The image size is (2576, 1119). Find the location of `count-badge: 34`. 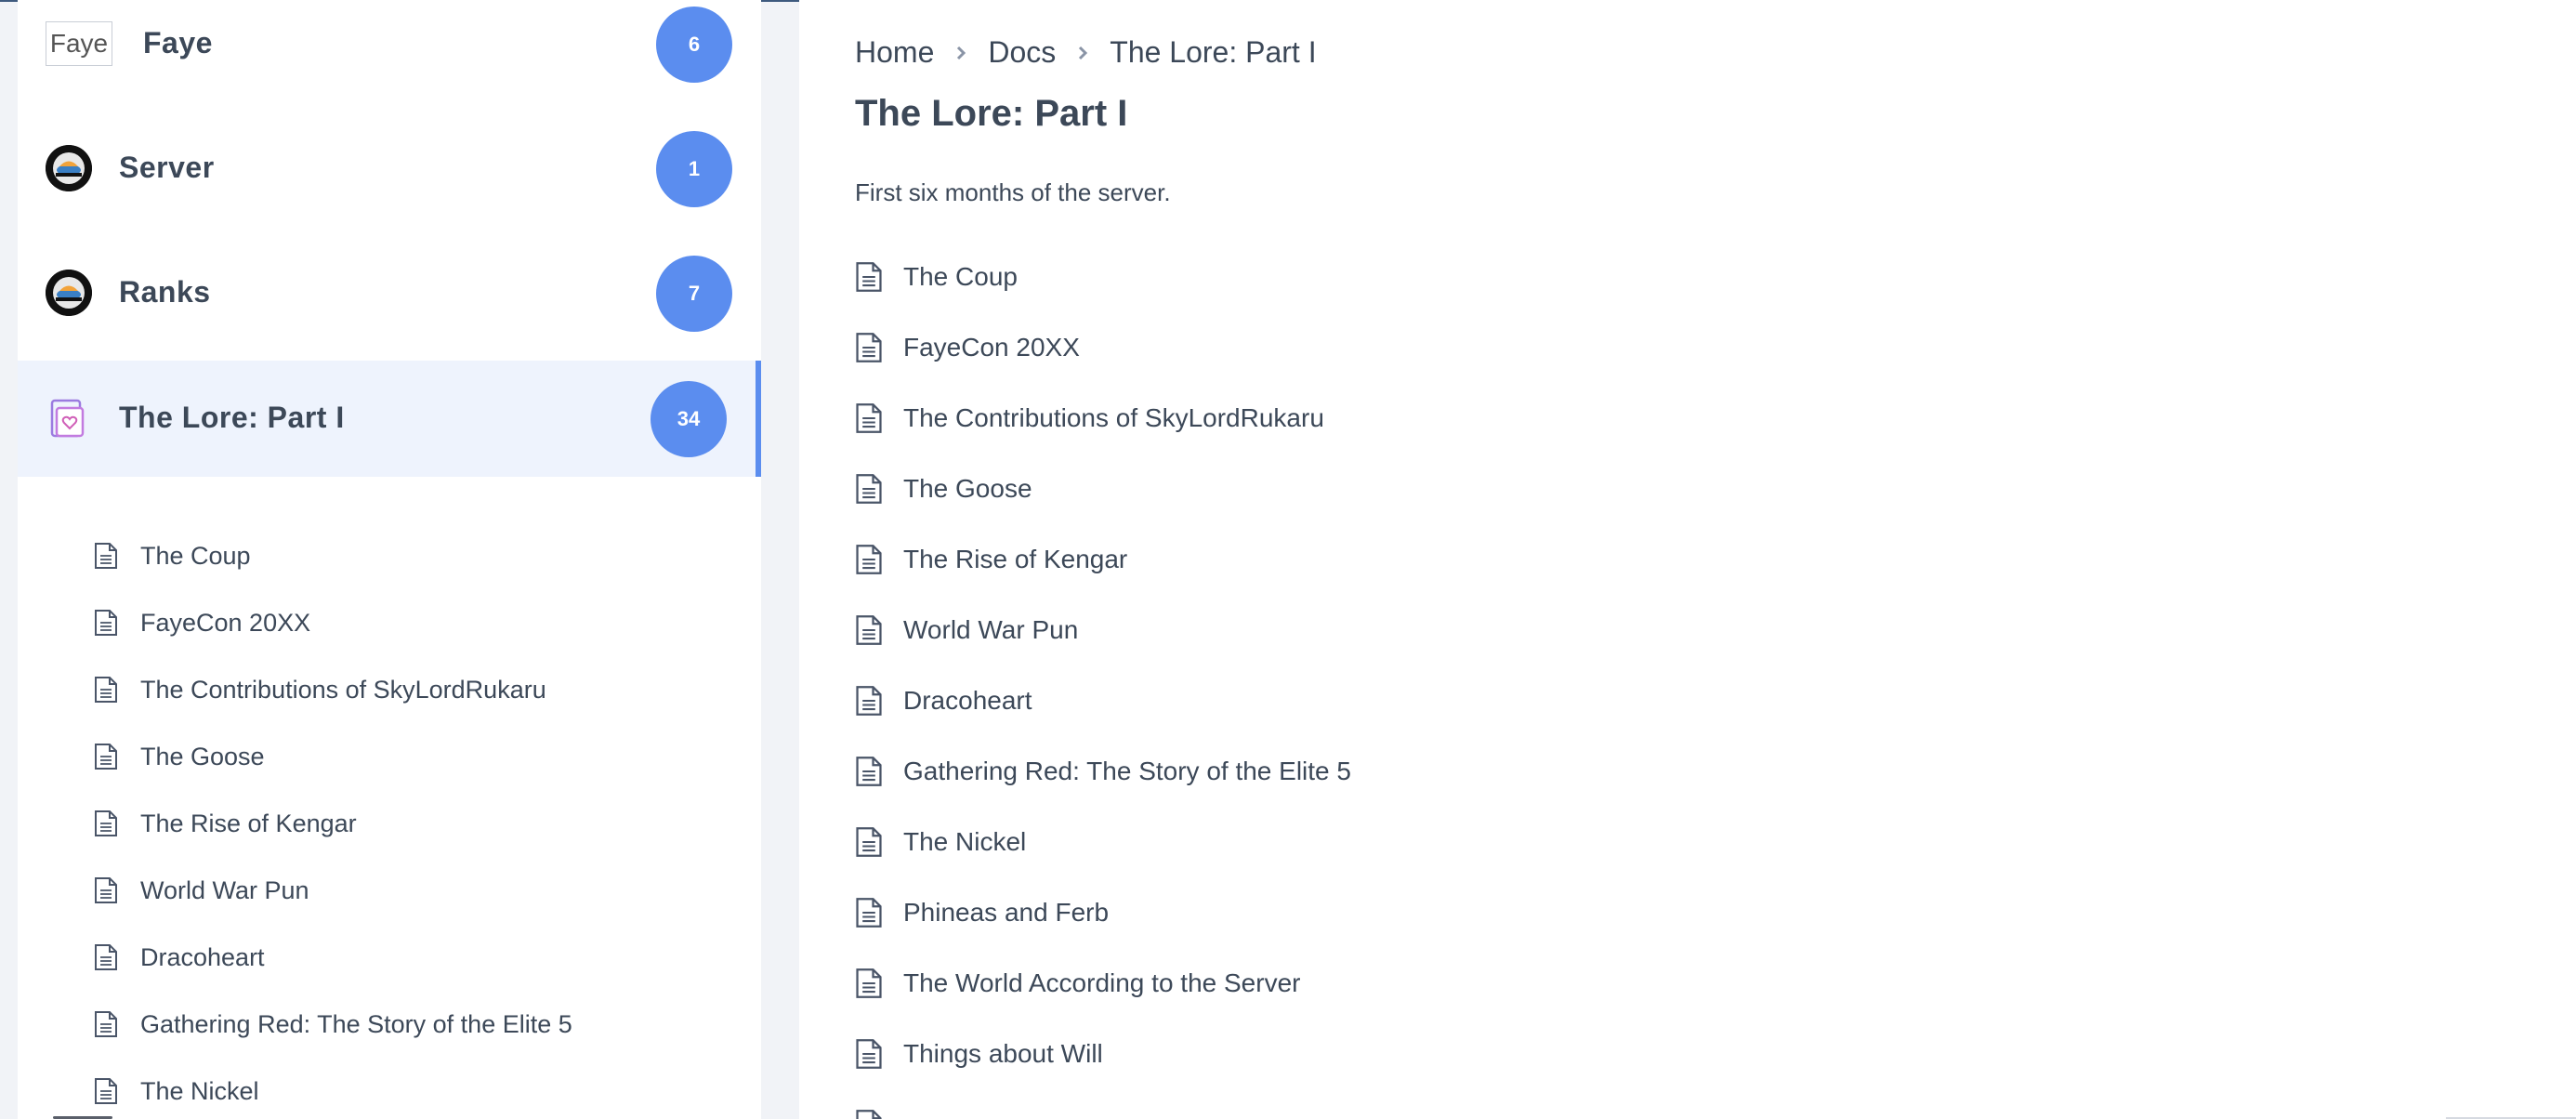

count-badge: 34 is located at coordinates (689, 419).